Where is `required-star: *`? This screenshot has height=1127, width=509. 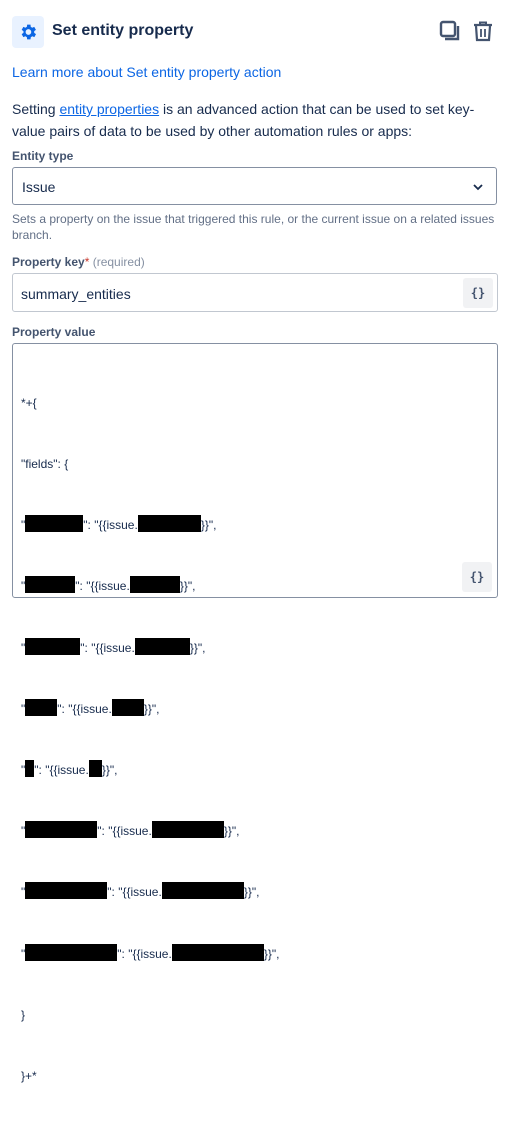 required-star: * is located at coordinates (87, 262).